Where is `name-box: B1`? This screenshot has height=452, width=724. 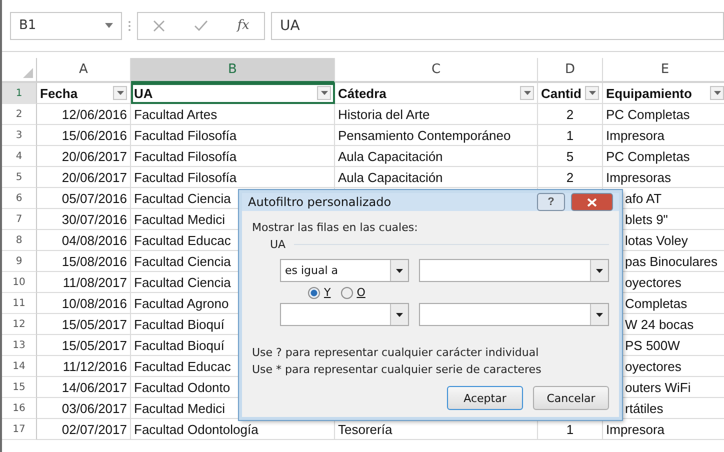 name-box: B1 is located at coordinates (66, 26).